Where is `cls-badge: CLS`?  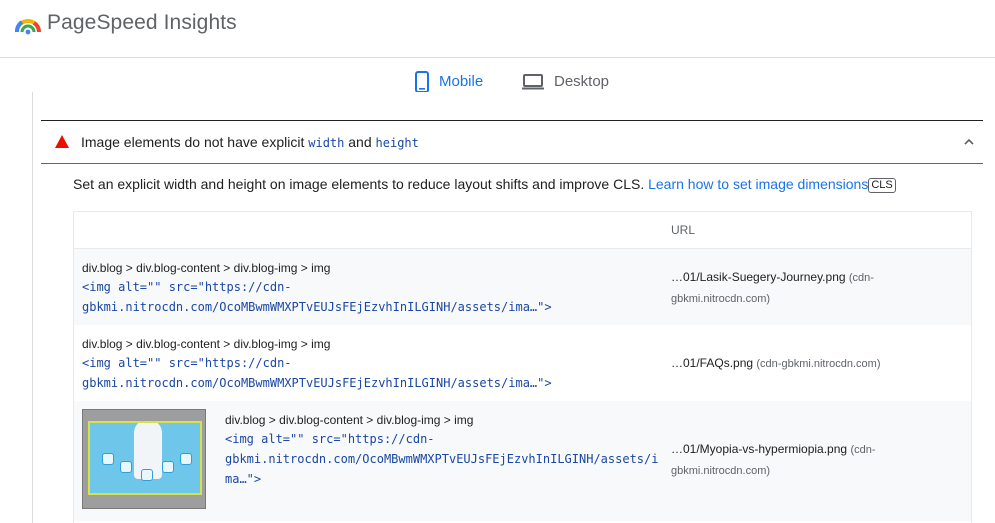 cls-badge: CLS is located at coordinates (882, 185).